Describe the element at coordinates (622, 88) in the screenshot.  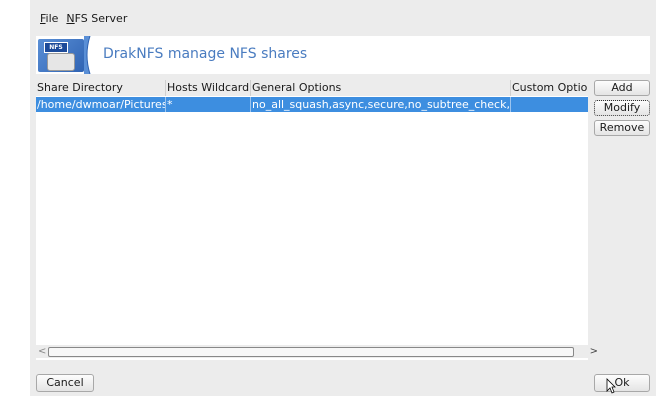
I see `add-button: Add` at that location.